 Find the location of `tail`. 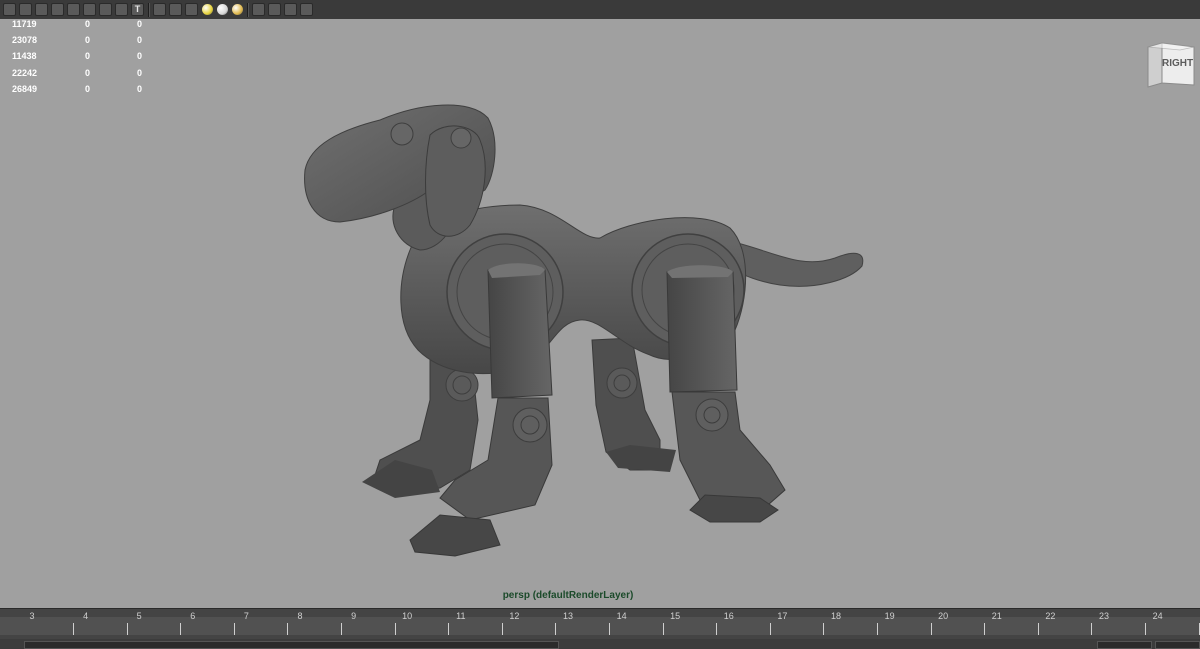

tail is located at coordinates (798, 264).